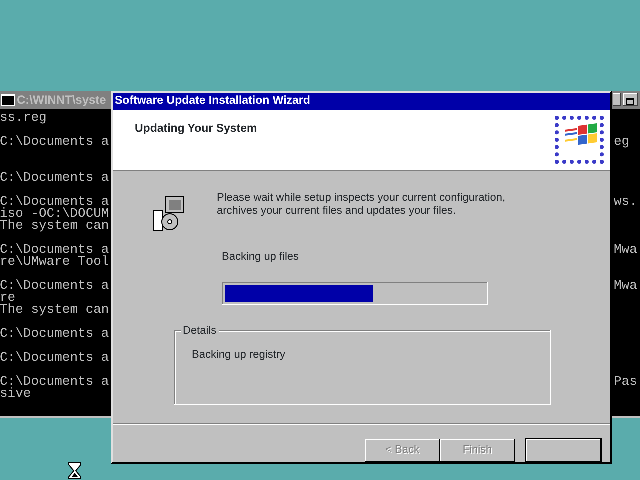  What do you see at coordinates (361, 101) in the screenshot?
I see `window-title: Software Update Installation Wizard` at bounding box center [361, 101].